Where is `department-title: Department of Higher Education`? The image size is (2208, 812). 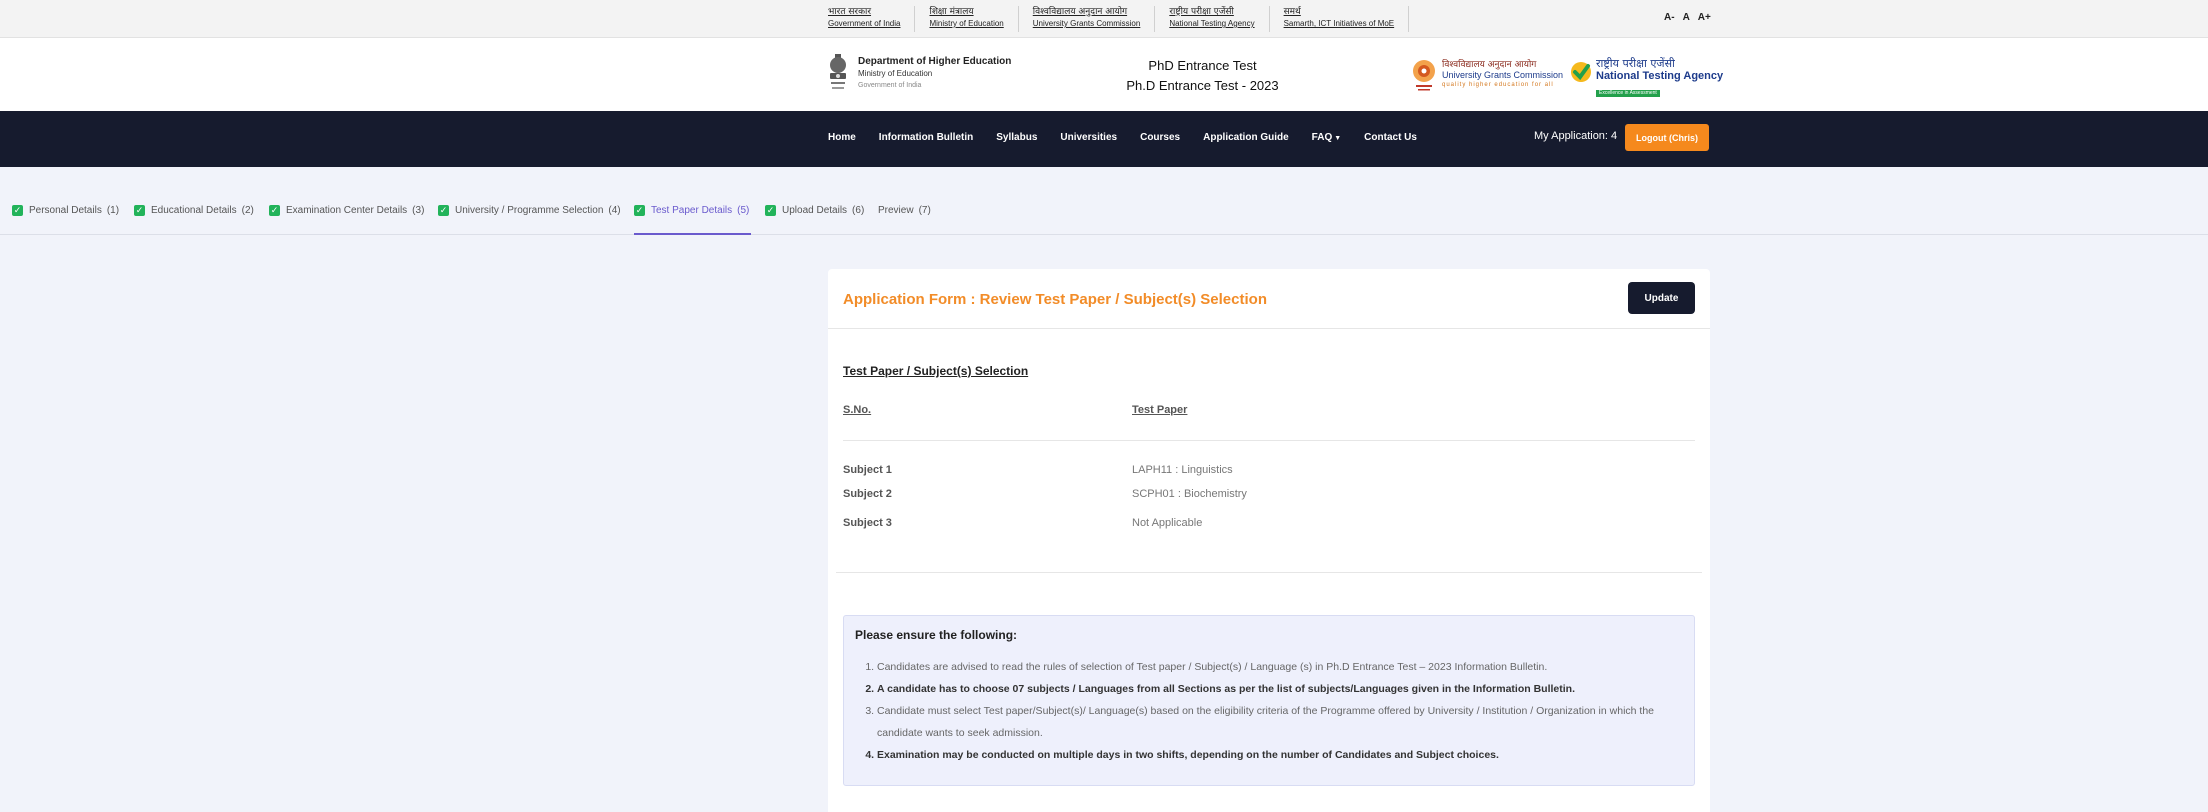
department-title: Department of Higher Education is located at coordinates (935, 61).